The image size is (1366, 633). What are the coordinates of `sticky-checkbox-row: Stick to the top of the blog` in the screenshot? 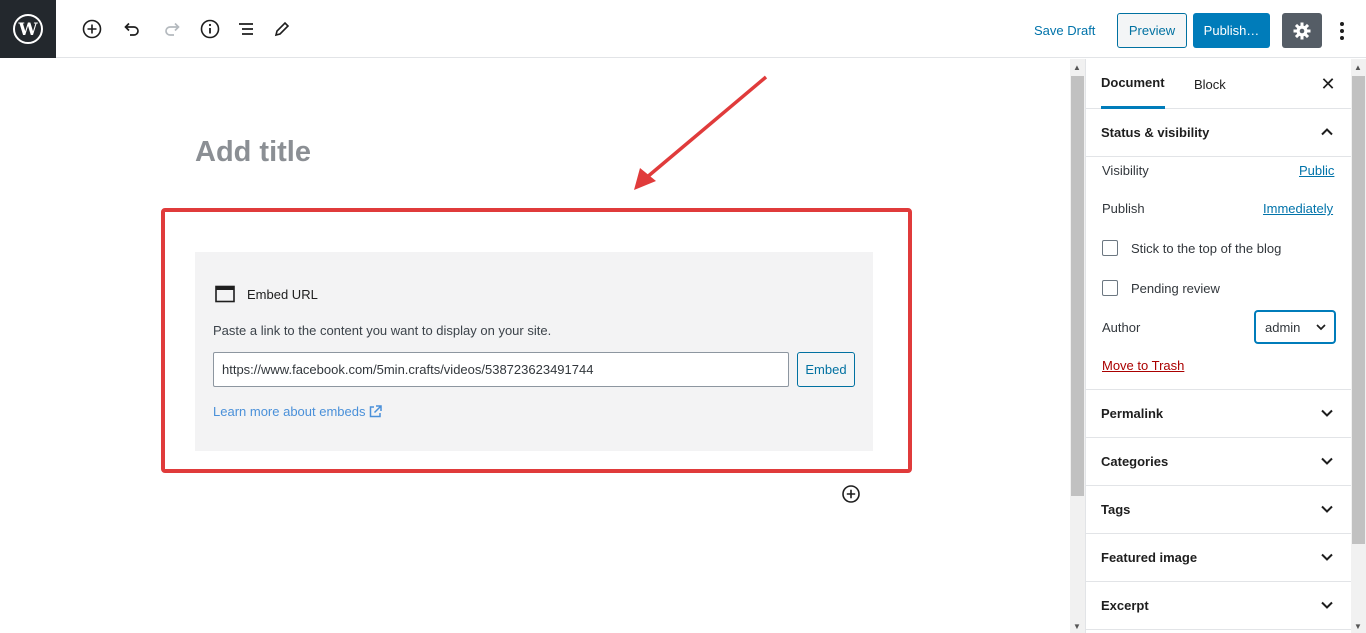 It's located at (1191, 248).